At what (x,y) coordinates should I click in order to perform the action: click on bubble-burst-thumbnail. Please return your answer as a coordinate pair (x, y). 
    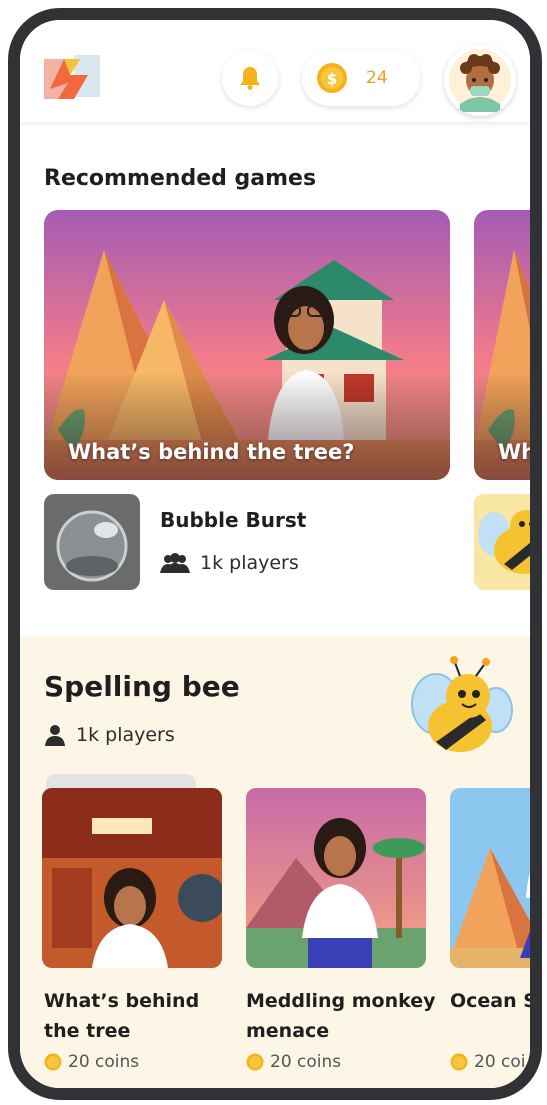
    Looking at the image, I should click on (92, 542).